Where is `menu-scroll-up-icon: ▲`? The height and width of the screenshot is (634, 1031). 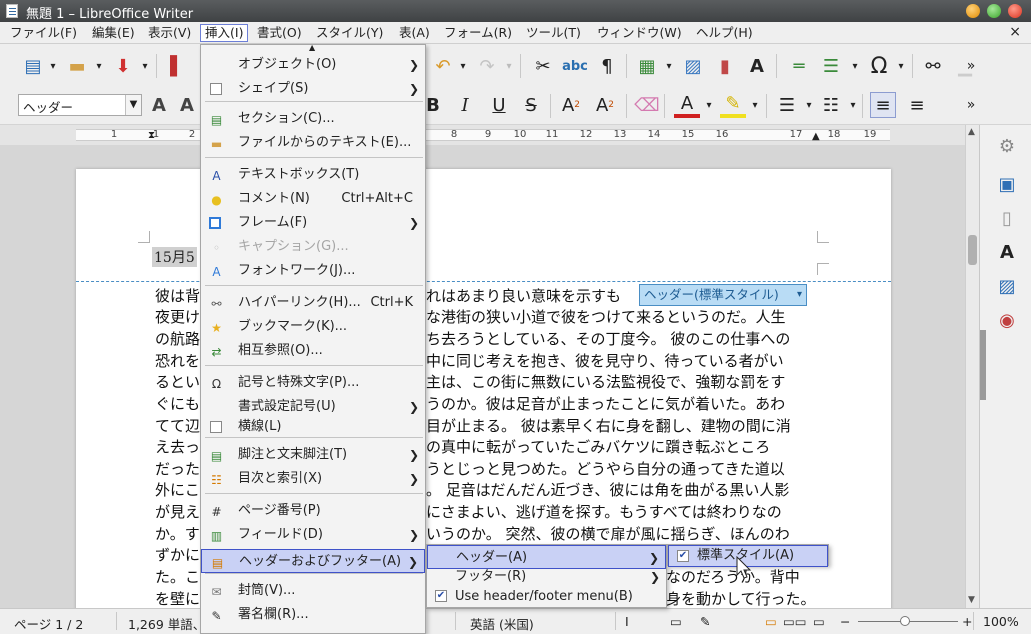 menu-scroll-up-icon: ▲ is located at coordinates (312, 47).